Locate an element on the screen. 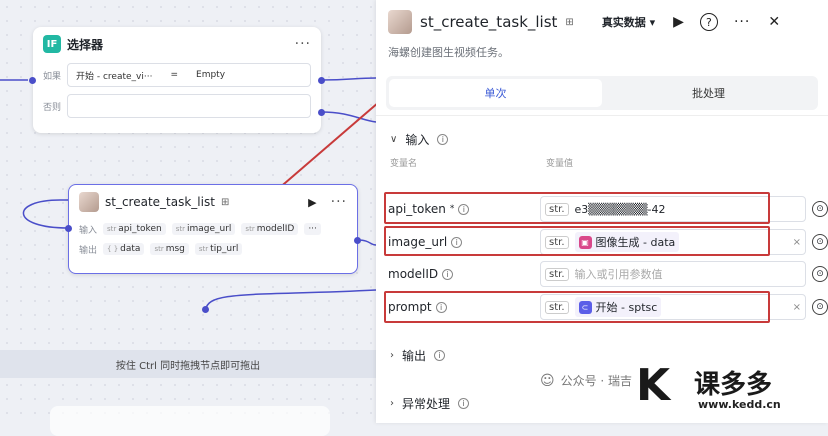 The image size is (828, 436). condition-operator: = is located at coordinates (174, 75).